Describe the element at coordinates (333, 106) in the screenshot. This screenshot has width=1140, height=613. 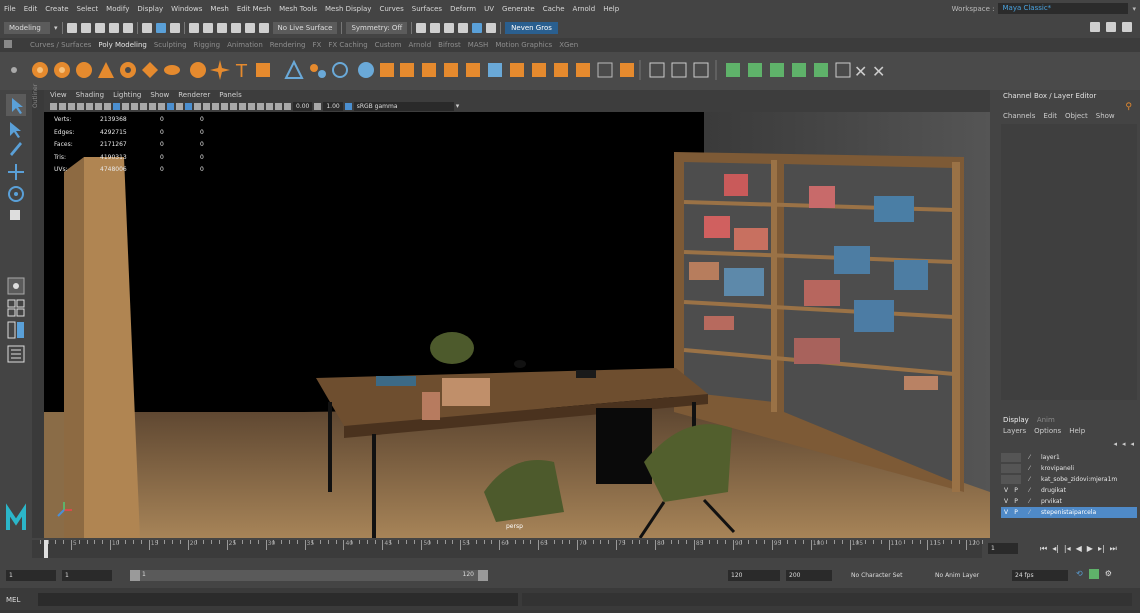
I see `gamma-field: 1.00` at that location.